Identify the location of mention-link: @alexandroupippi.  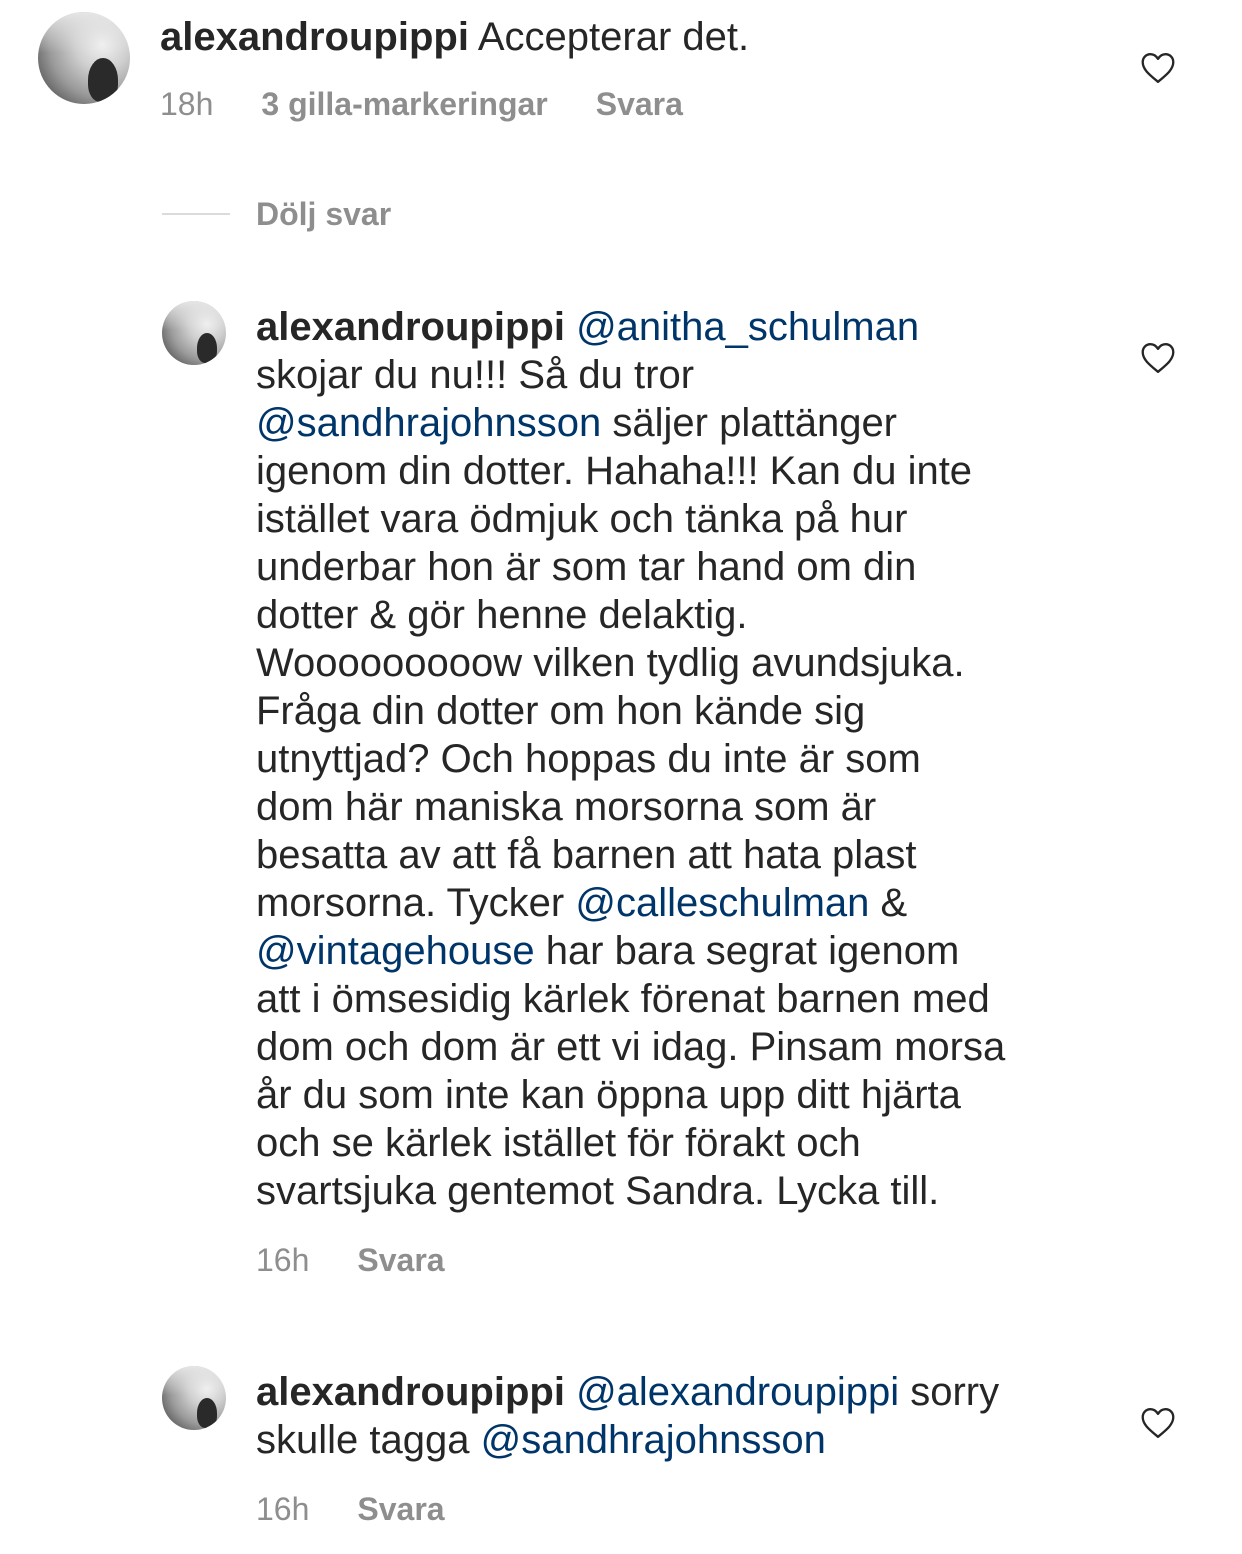
(737, 1392).